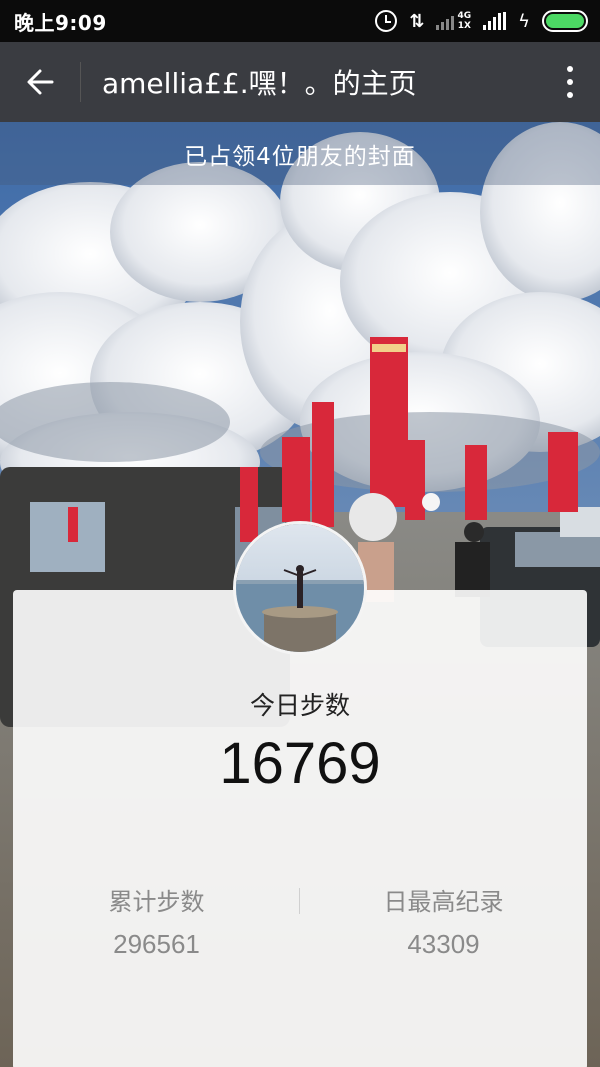 The width and height of the screenshot is (600, 1067). Describe the element at coordinates (300, 21) in the screenshot. I see `status-bar: 晚上9:09 ⇅ 4G 1X ϟ` at that location.